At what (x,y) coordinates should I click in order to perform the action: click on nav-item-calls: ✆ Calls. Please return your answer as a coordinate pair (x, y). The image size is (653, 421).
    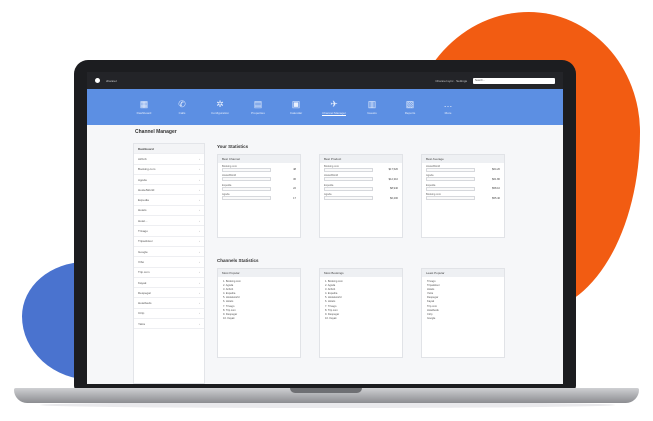
    Looking at the image, I should click on (182, 107).